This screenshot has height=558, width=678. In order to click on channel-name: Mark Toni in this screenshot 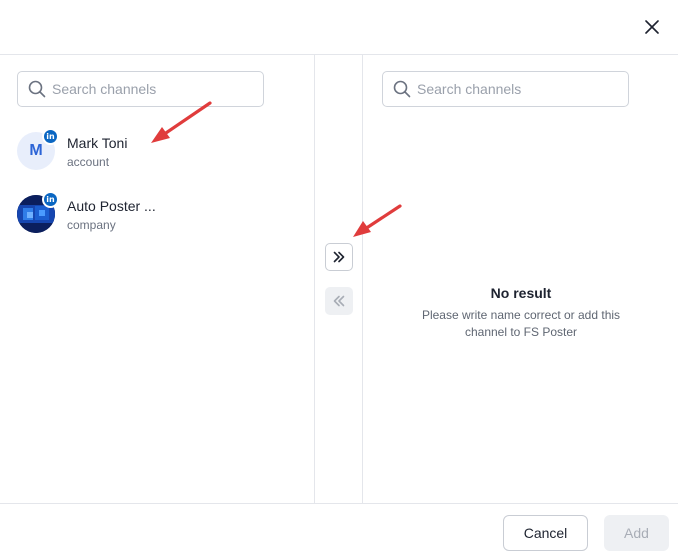, I will do `click(97, 143)`.